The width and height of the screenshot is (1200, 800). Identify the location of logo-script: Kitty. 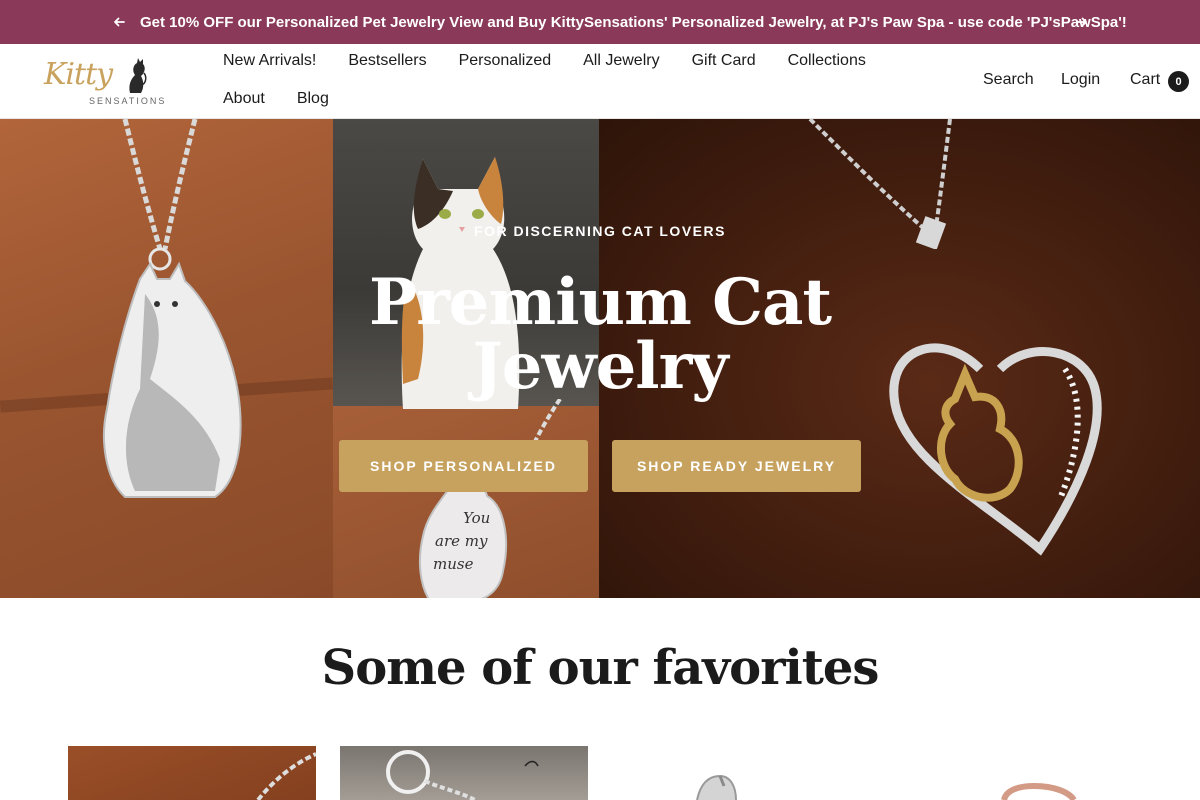
(78, 74).